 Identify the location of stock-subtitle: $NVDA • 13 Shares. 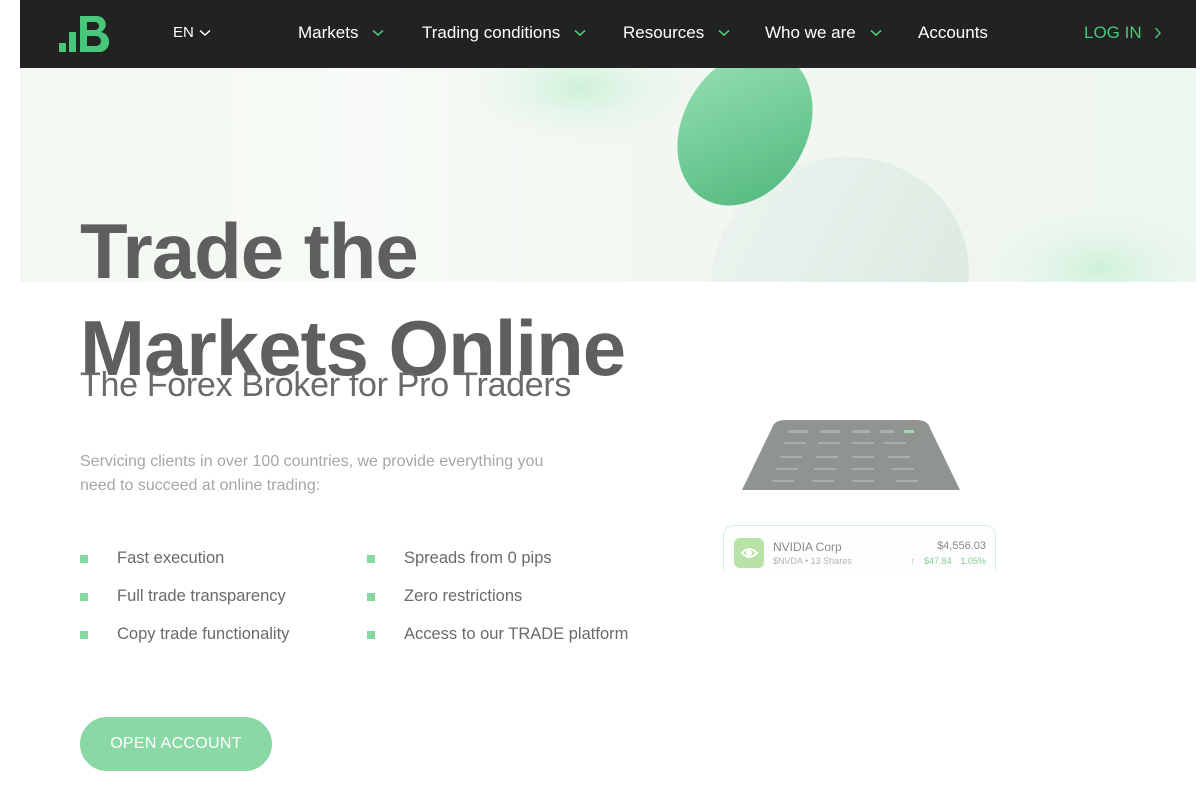
(812, 561).